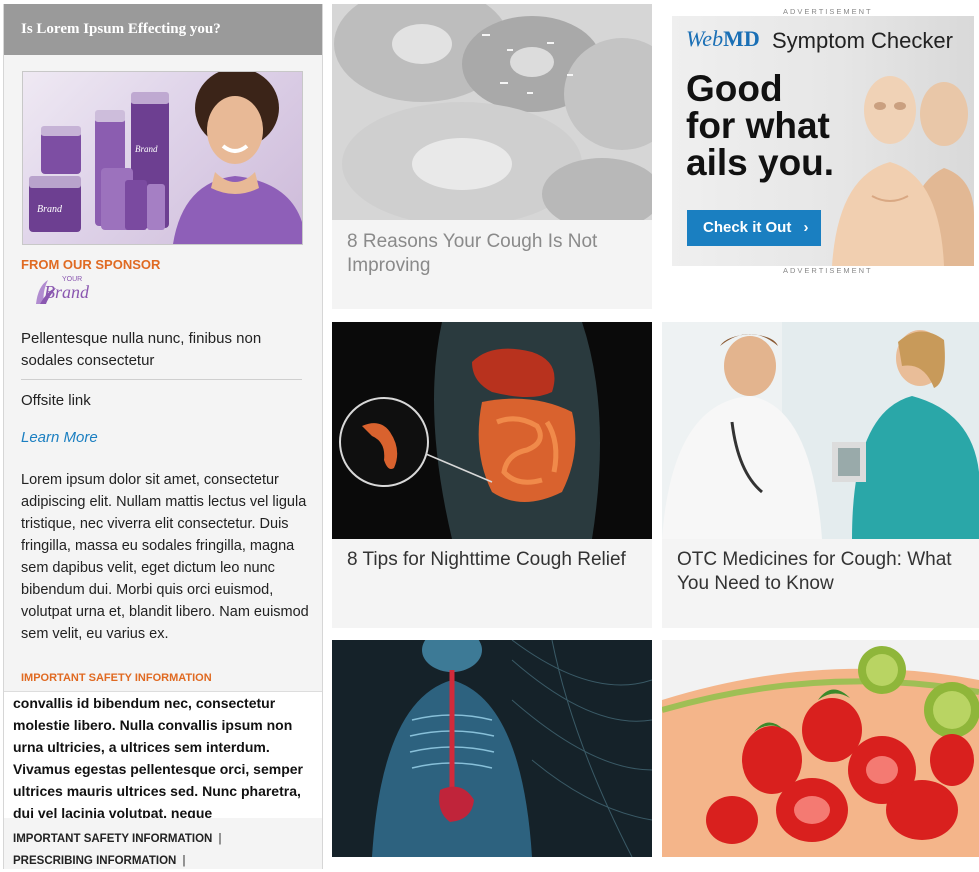 Image resolution: width=979 pixels, height=872 pixels. I want to click on donuts-image, so click(492, 112).